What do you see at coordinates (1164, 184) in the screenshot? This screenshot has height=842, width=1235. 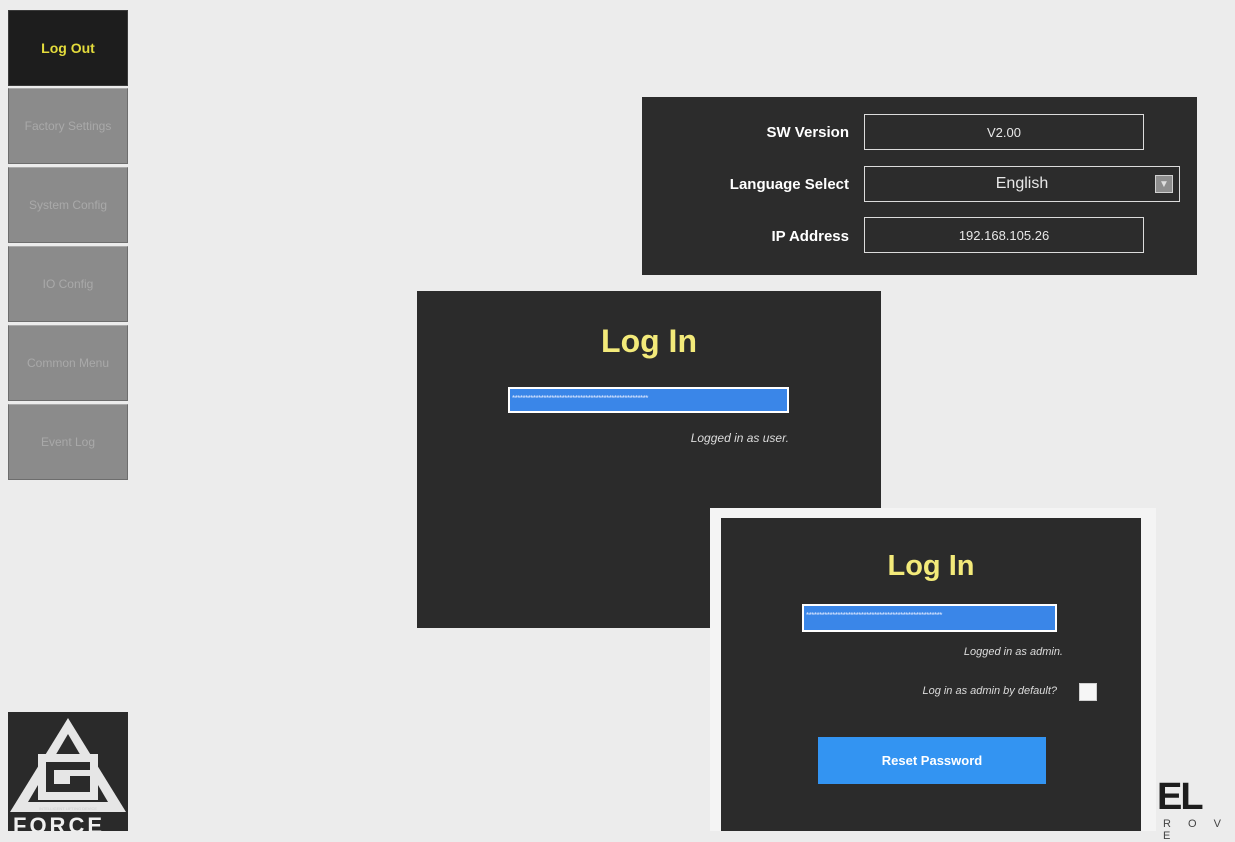 I see `dropdown-arrow-icon: ▼` at bounding box center [1164, 184].